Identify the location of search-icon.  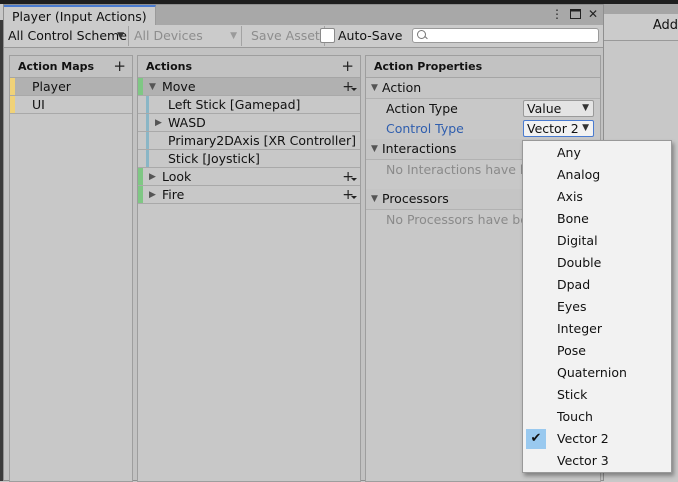
(421, 34).